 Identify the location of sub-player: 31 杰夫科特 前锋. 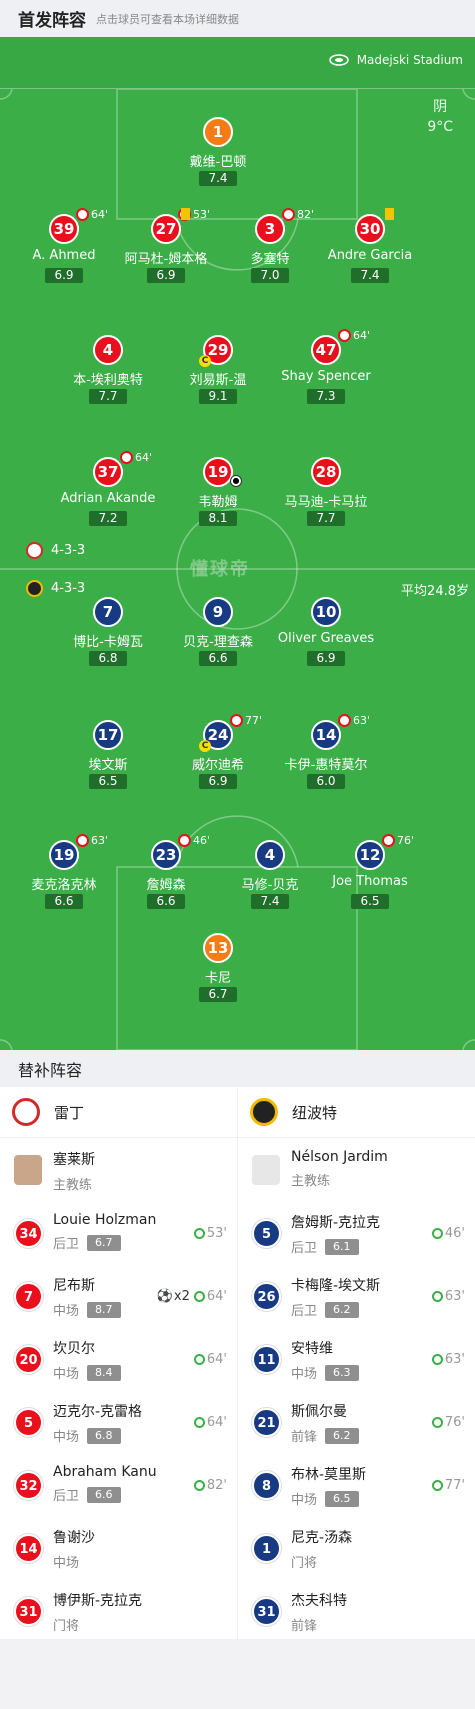
(356, 1610).